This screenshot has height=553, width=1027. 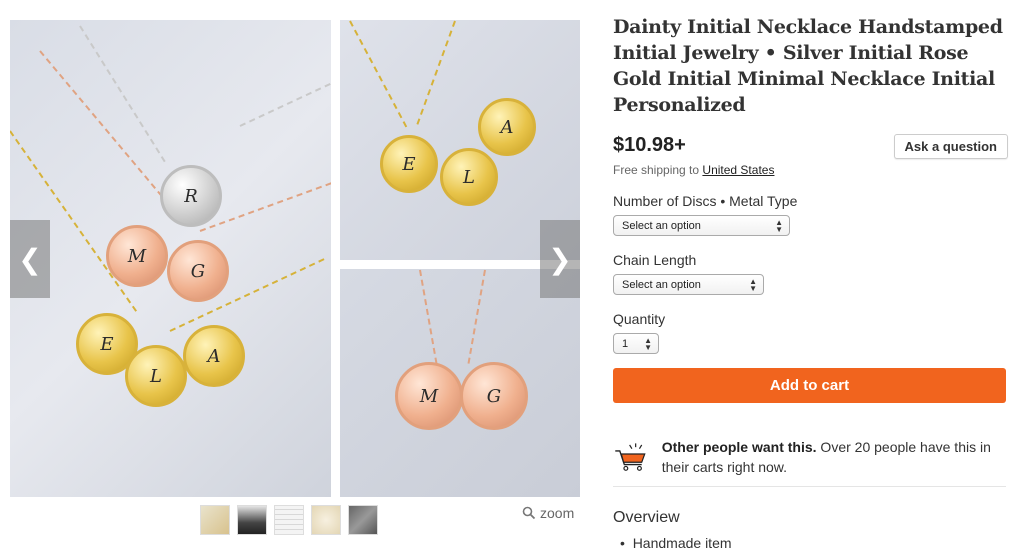 I want to click on chevron-right-icon: ❯, so click(x=560, y=259).